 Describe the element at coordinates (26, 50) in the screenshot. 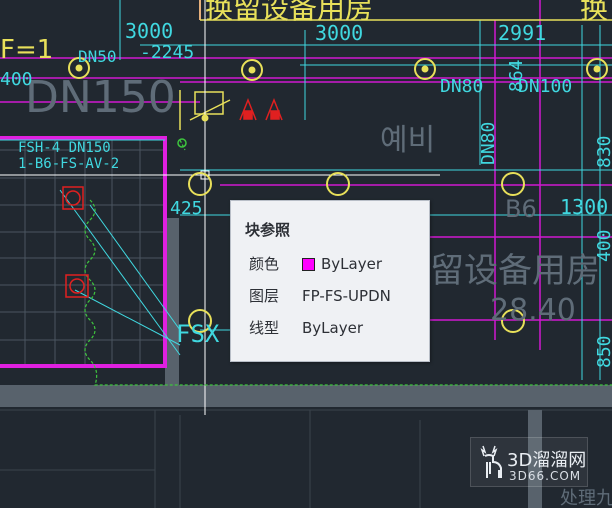

I see `gray-left: F=1` at that location.